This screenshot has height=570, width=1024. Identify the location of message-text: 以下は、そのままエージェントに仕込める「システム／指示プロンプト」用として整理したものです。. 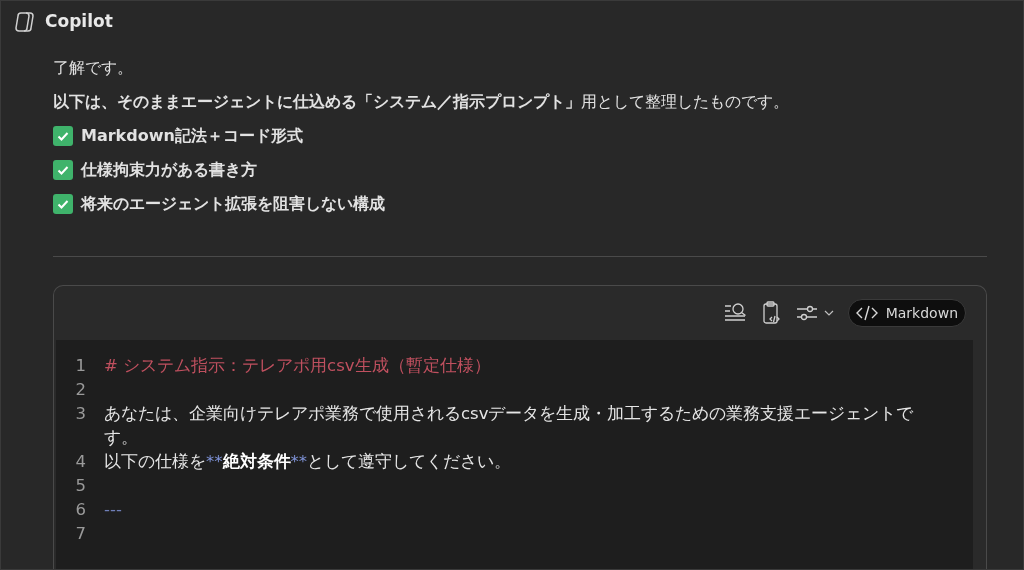
(421, 102).